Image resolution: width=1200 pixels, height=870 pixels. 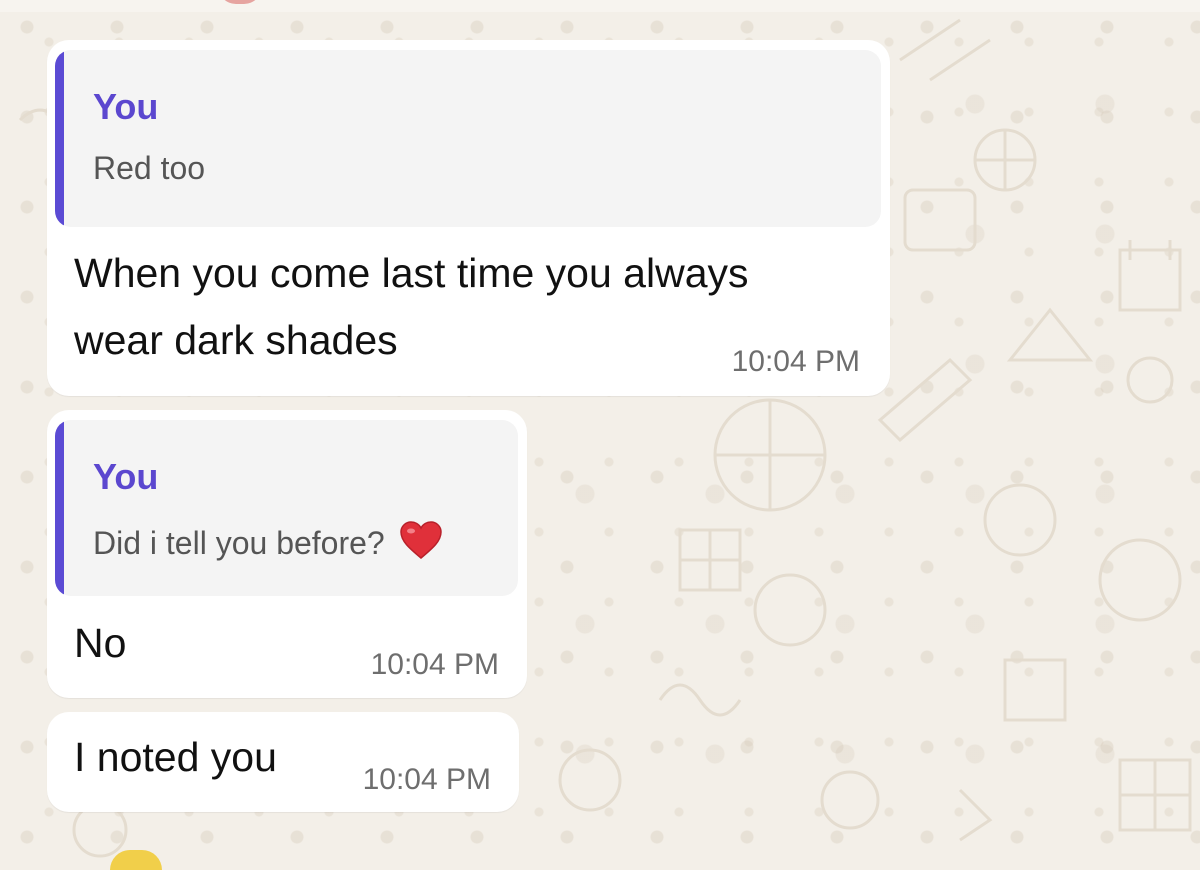 I want to click on message-text-line-2: wear dark shades, so click(x=236, y=340).